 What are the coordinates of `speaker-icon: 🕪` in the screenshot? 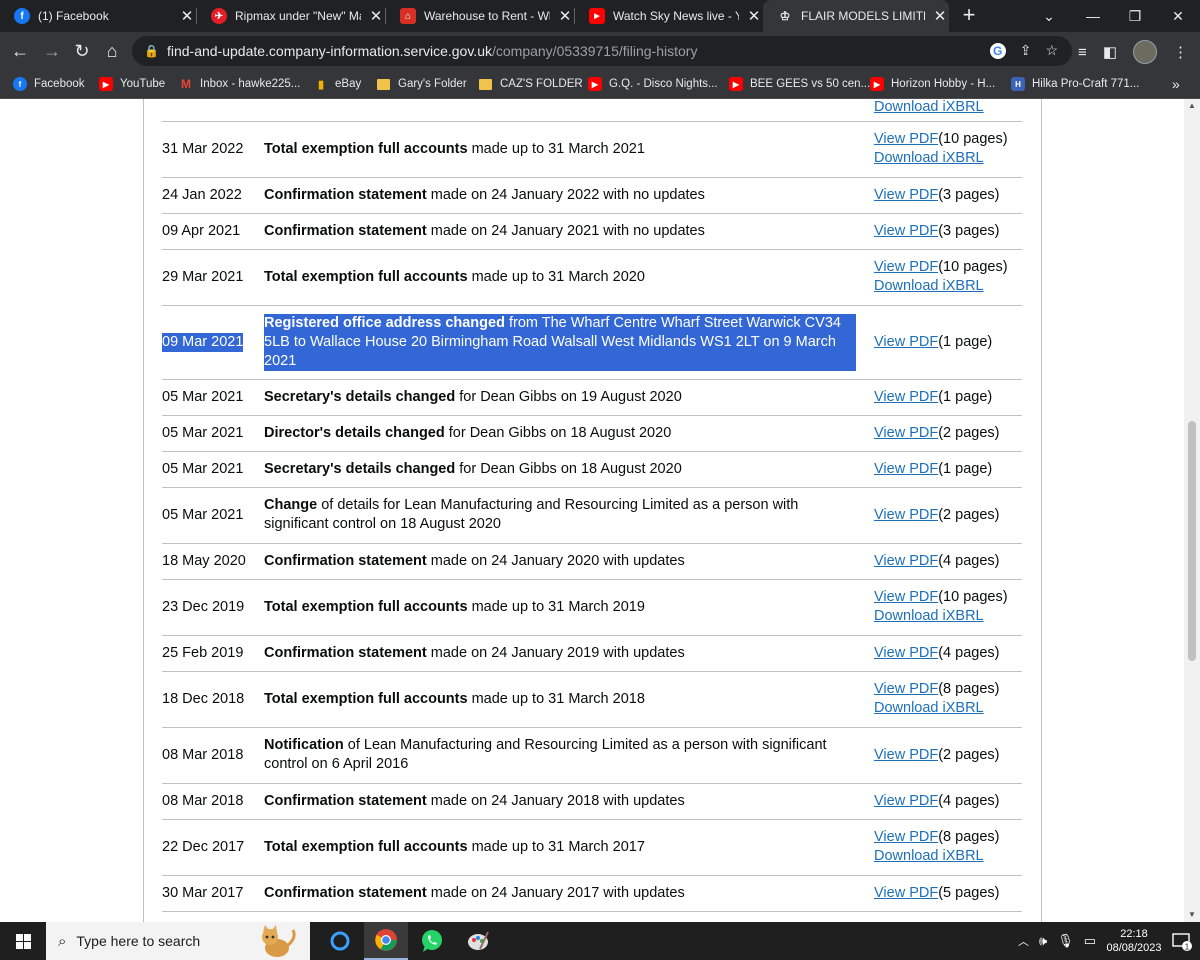 It's located at (1043, 941).